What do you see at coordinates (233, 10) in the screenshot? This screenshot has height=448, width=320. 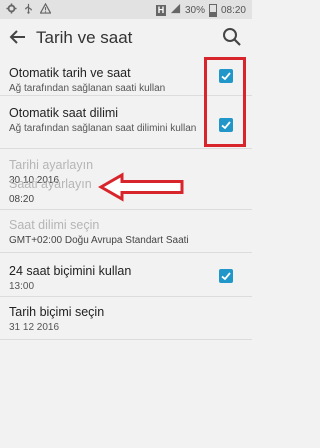 I see `status-time: 08:20` at bounding box center [233, 10].